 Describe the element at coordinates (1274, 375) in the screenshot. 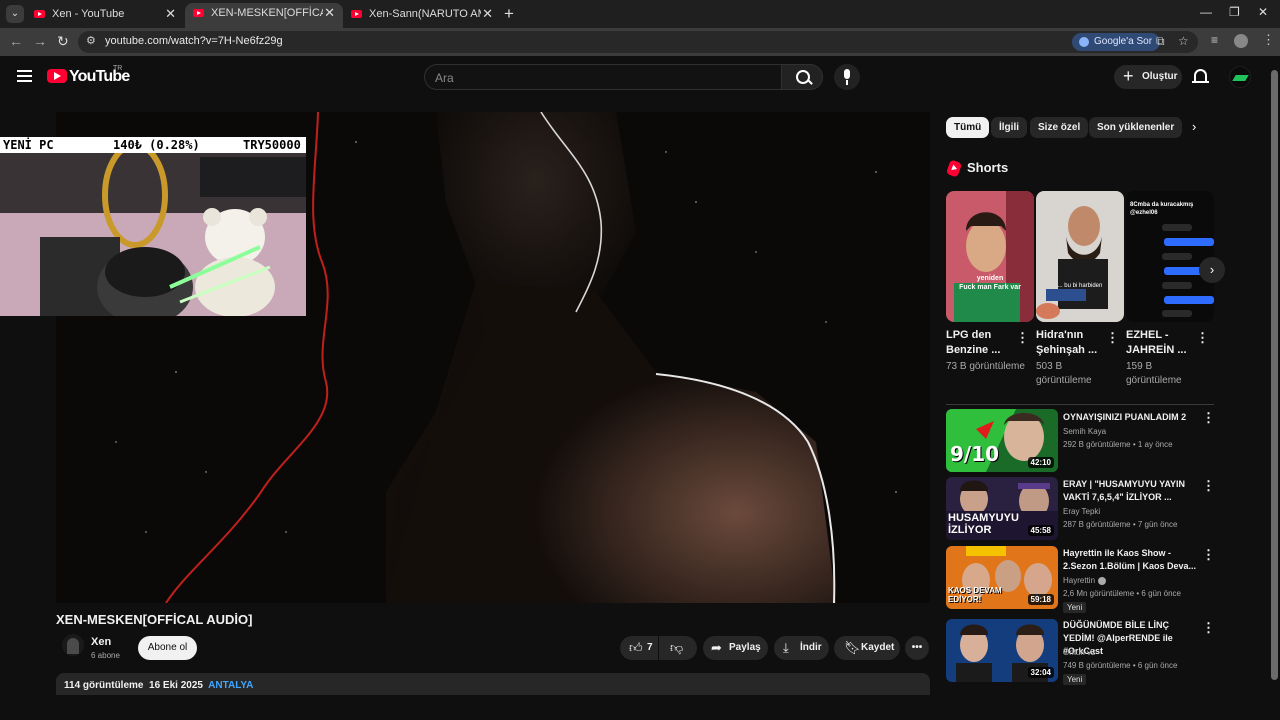

I see `page-scrollbar` at that location.